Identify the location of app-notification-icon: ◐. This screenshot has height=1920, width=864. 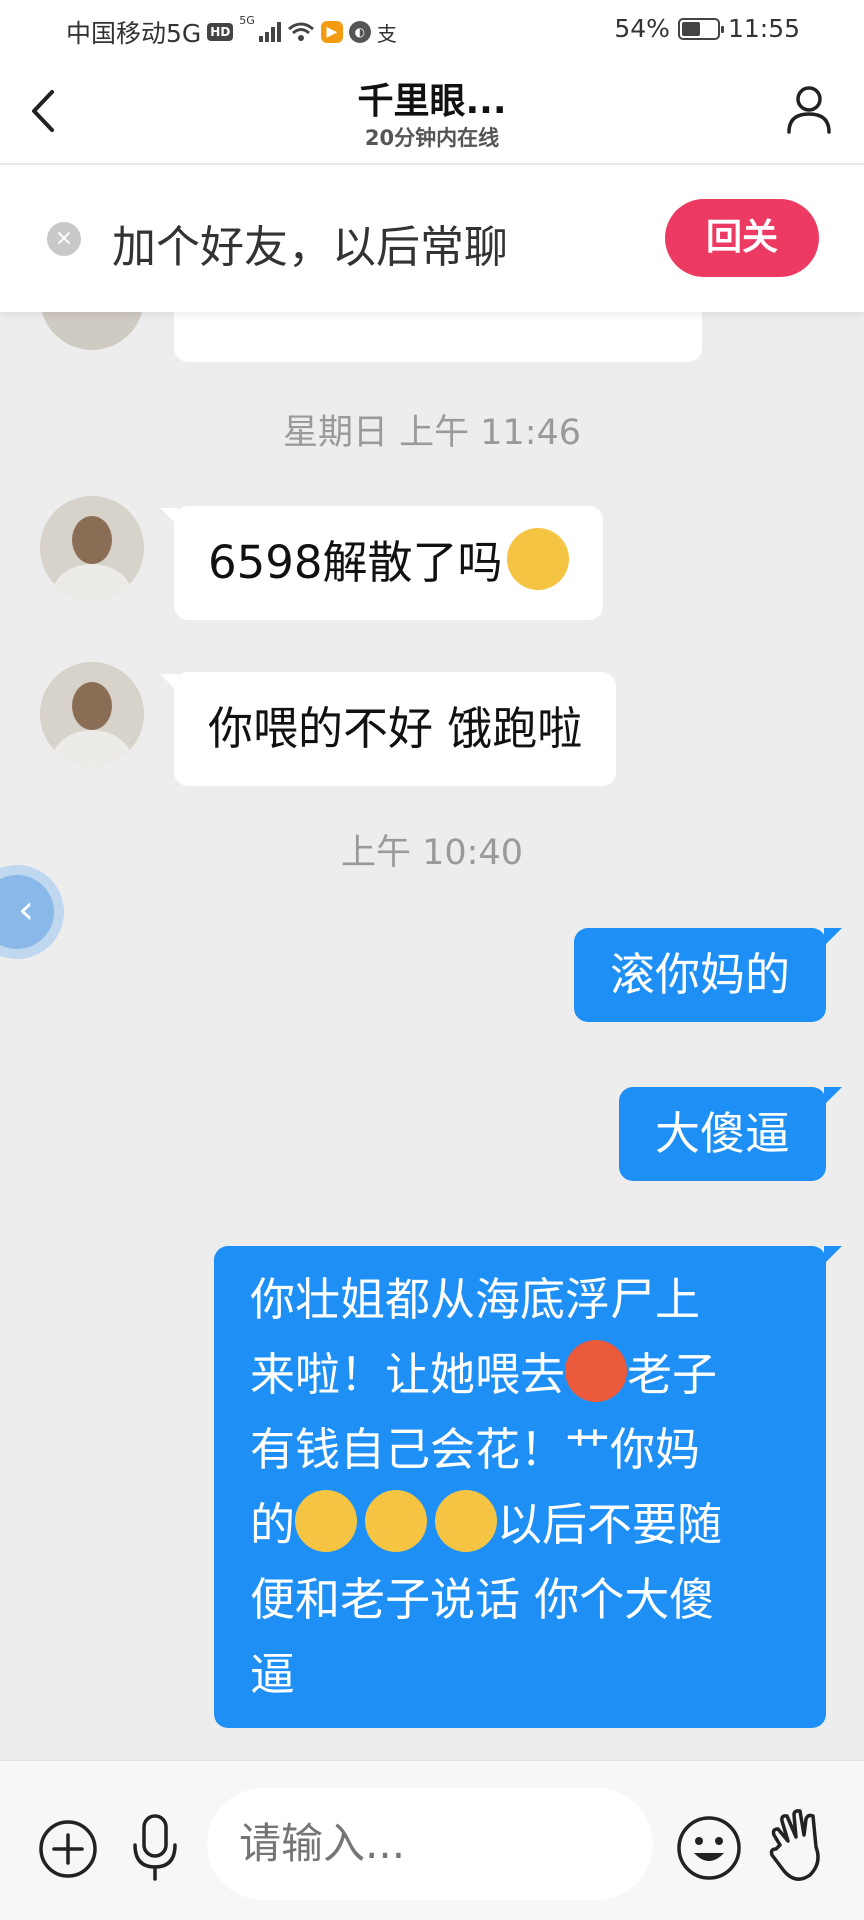
(359, 32).